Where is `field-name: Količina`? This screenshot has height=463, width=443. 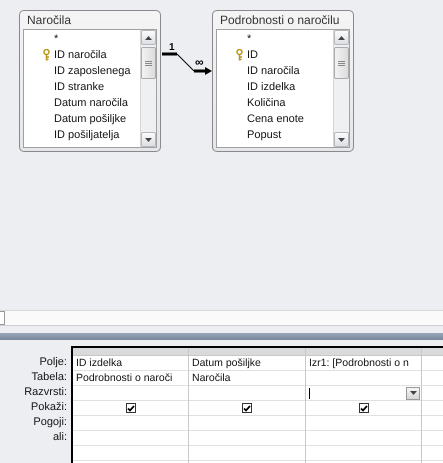
field-name: Količina is located at coordinates (266, 103).